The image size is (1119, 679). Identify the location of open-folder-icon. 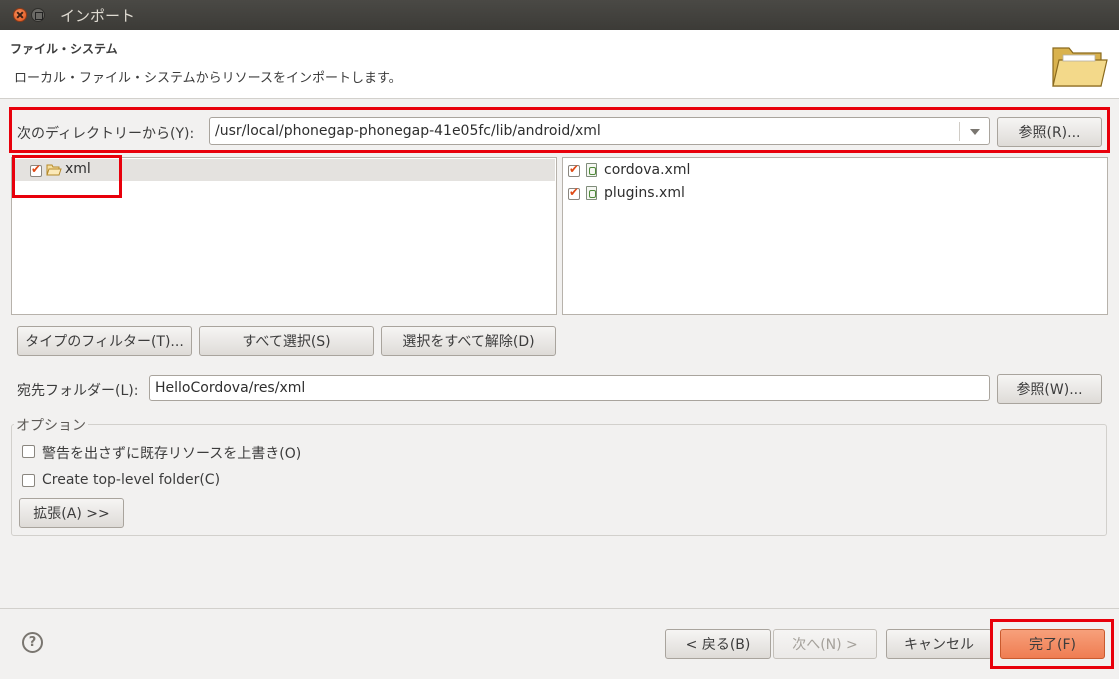
(54, 170).